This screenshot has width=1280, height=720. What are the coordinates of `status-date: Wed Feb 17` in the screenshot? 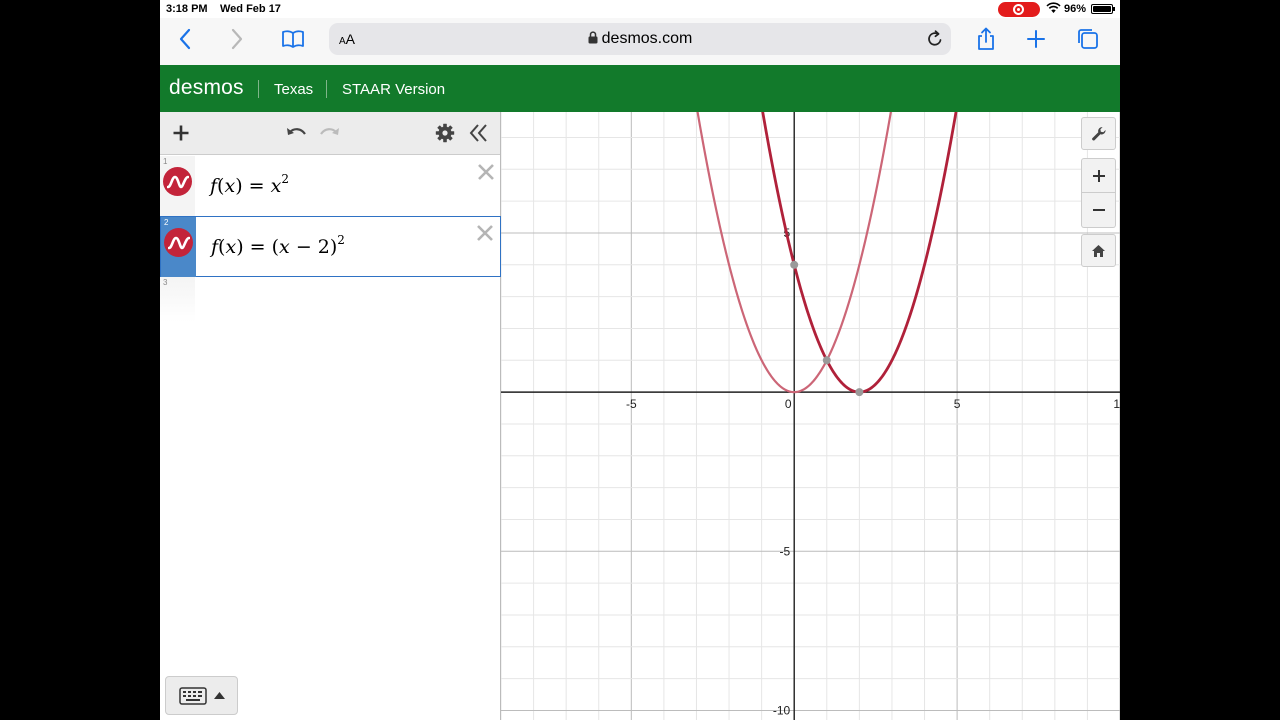 It's located at (250, 9).